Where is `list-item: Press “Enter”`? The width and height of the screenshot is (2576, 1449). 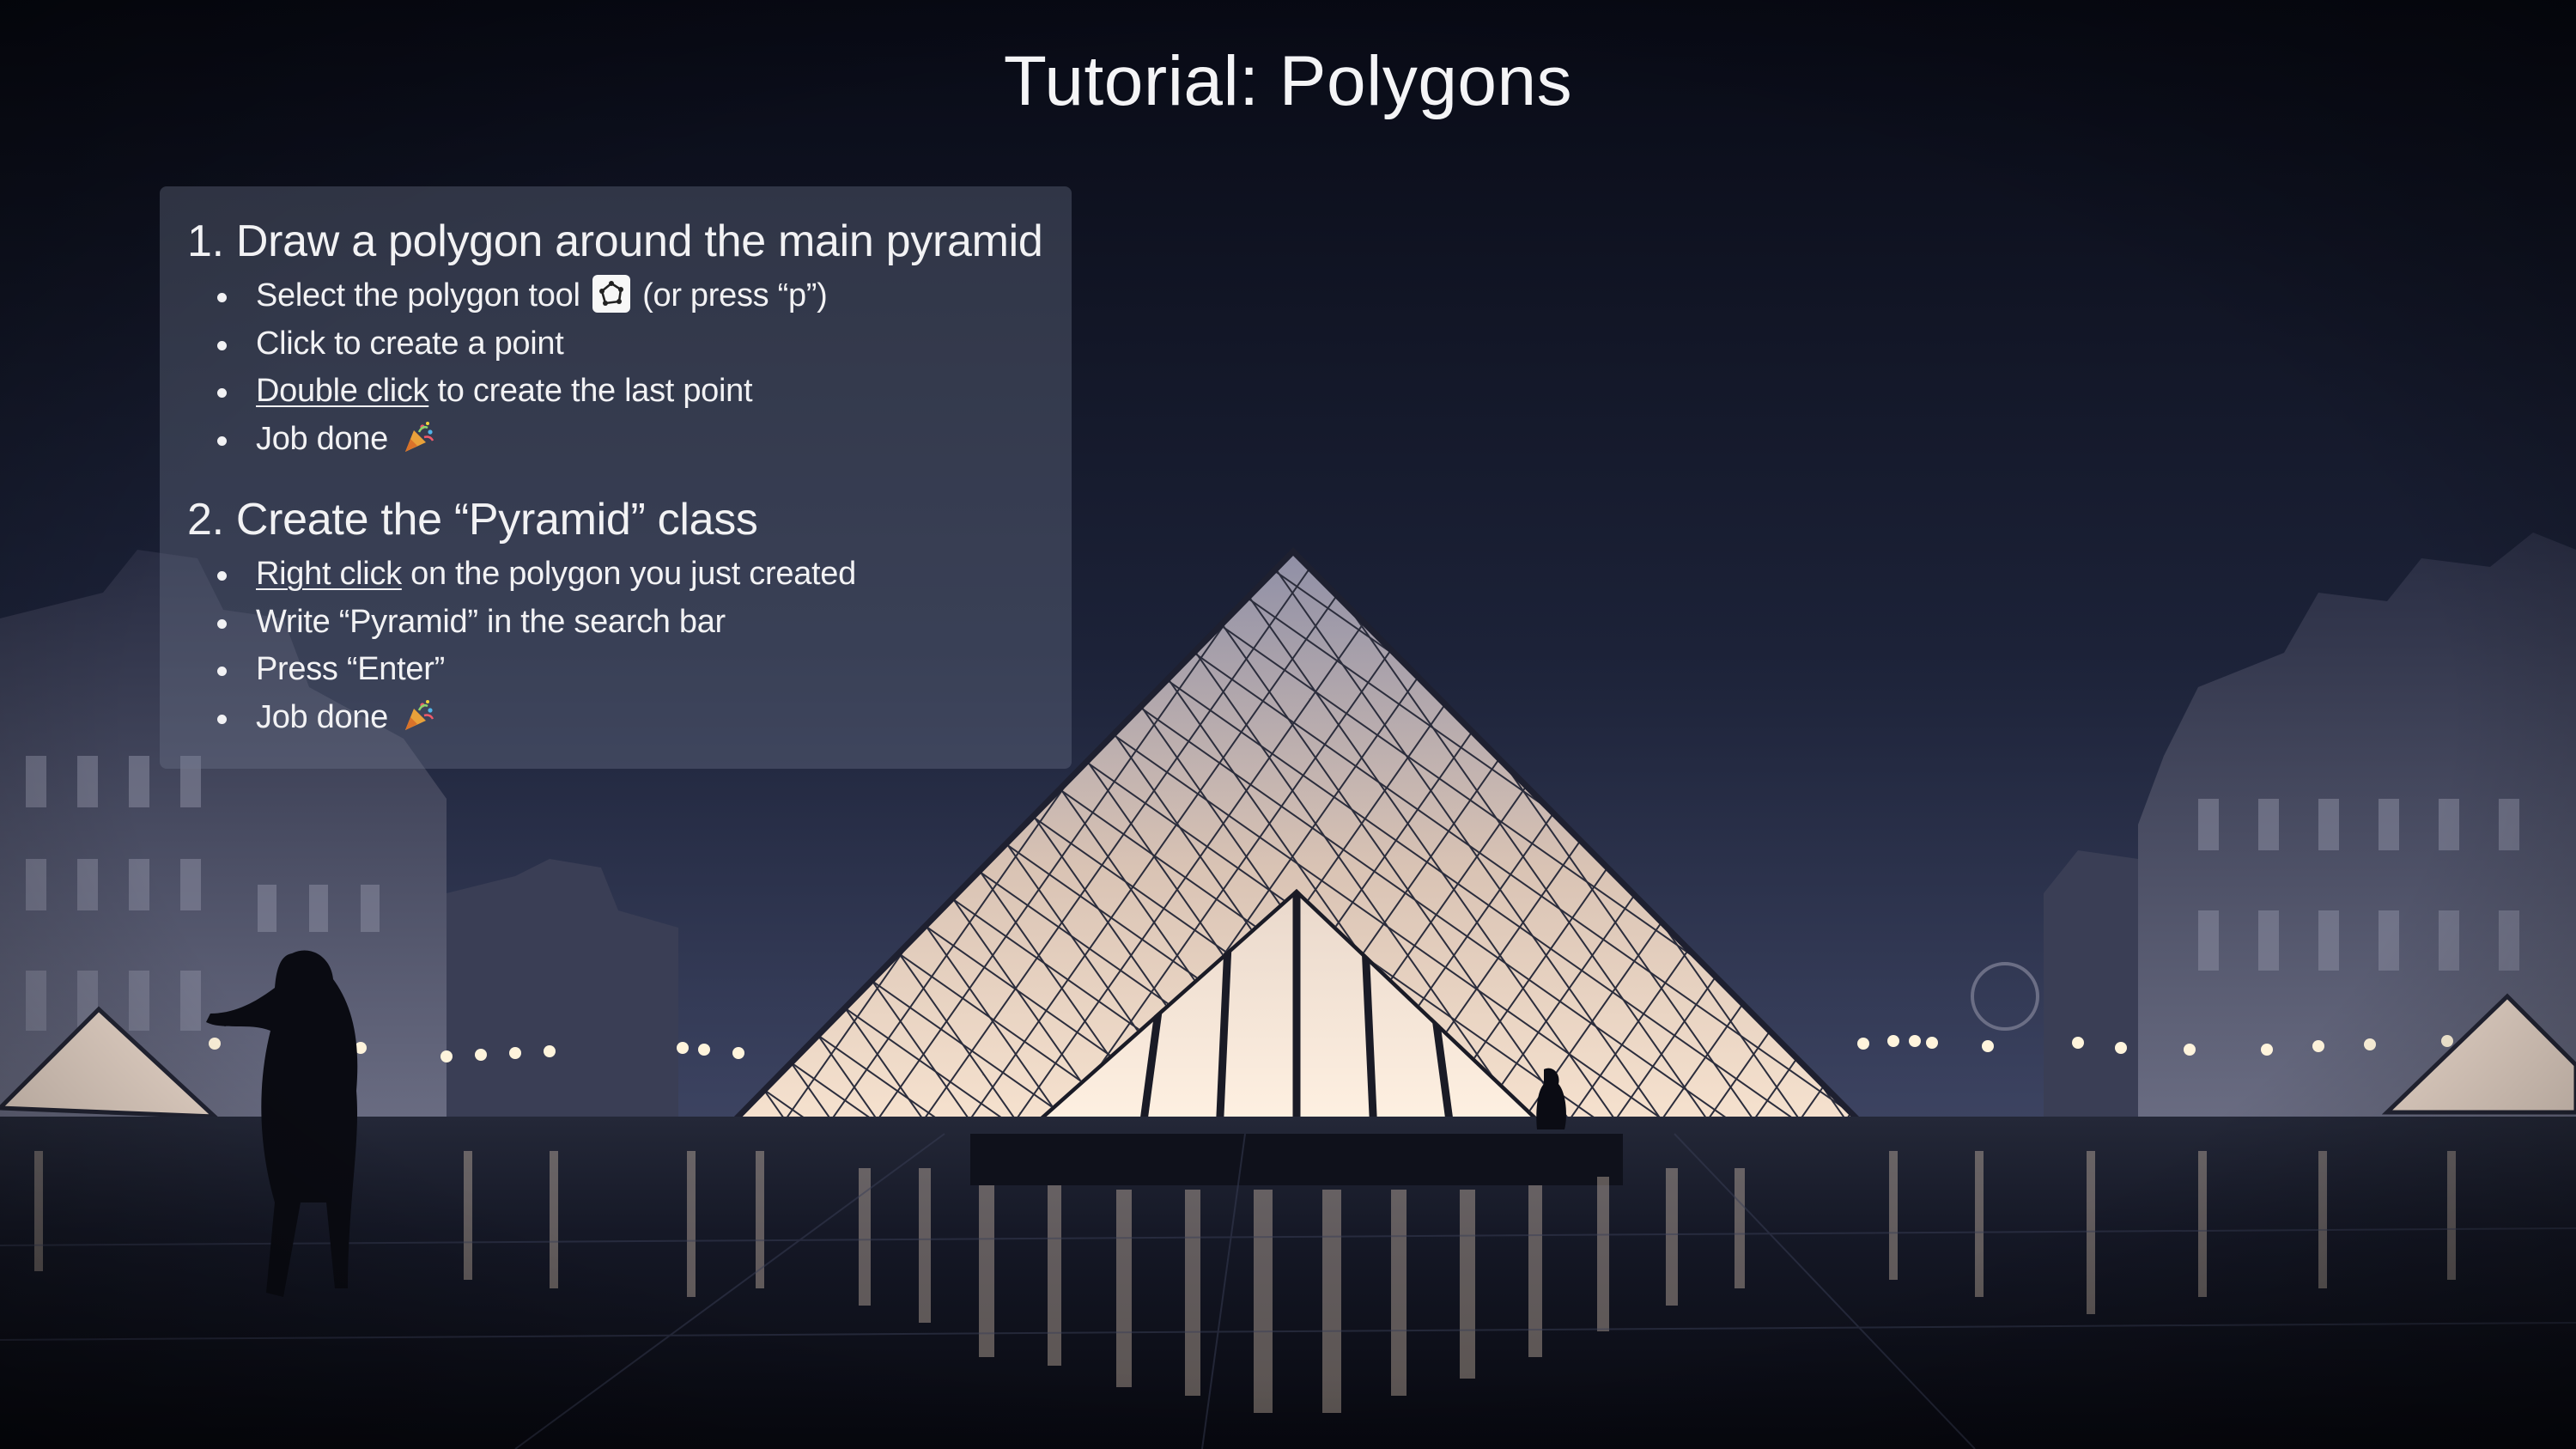
list-item: Press “Enter” is located at coordinates (629, 670).